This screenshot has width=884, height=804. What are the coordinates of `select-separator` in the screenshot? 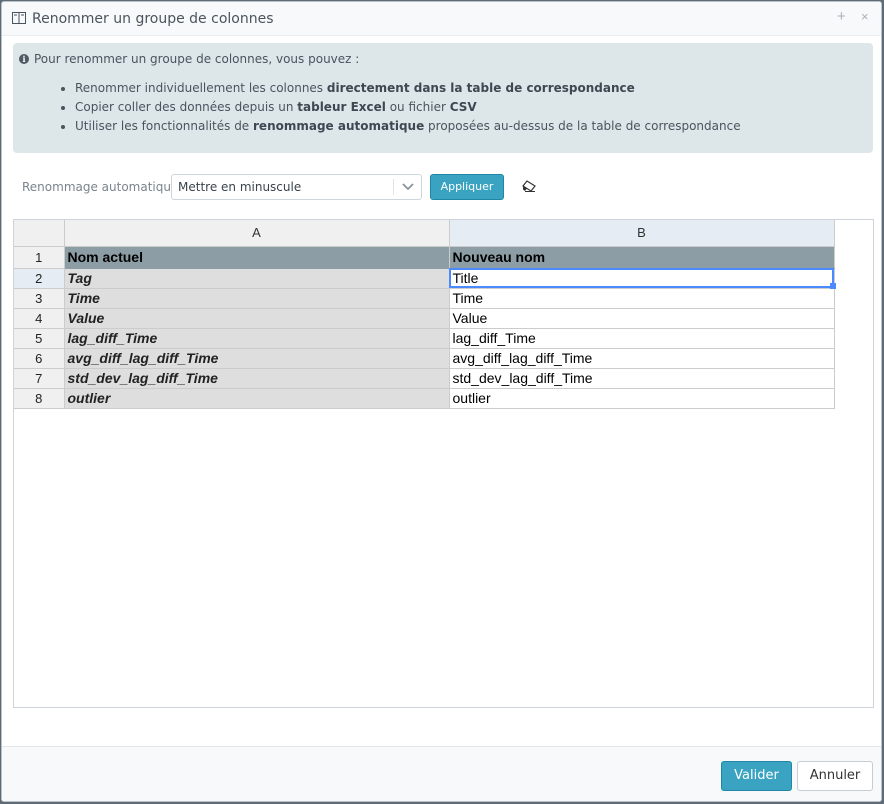 It's located at (393, 187).